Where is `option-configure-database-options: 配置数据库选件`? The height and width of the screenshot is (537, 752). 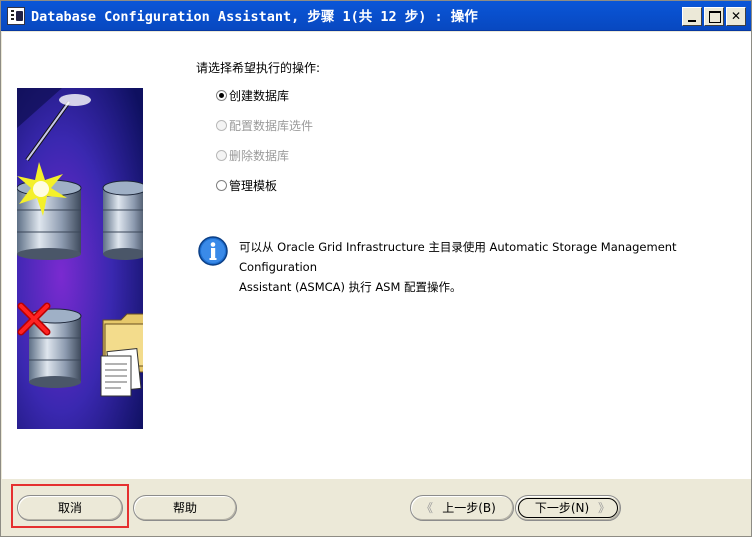
option-configure-database-options: 配置数据库选件 is located at coordinates (264, 126).